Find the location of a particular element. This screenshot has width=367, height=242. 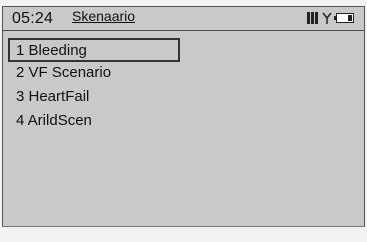

antenna-icon is located at coordinates (327, 18).